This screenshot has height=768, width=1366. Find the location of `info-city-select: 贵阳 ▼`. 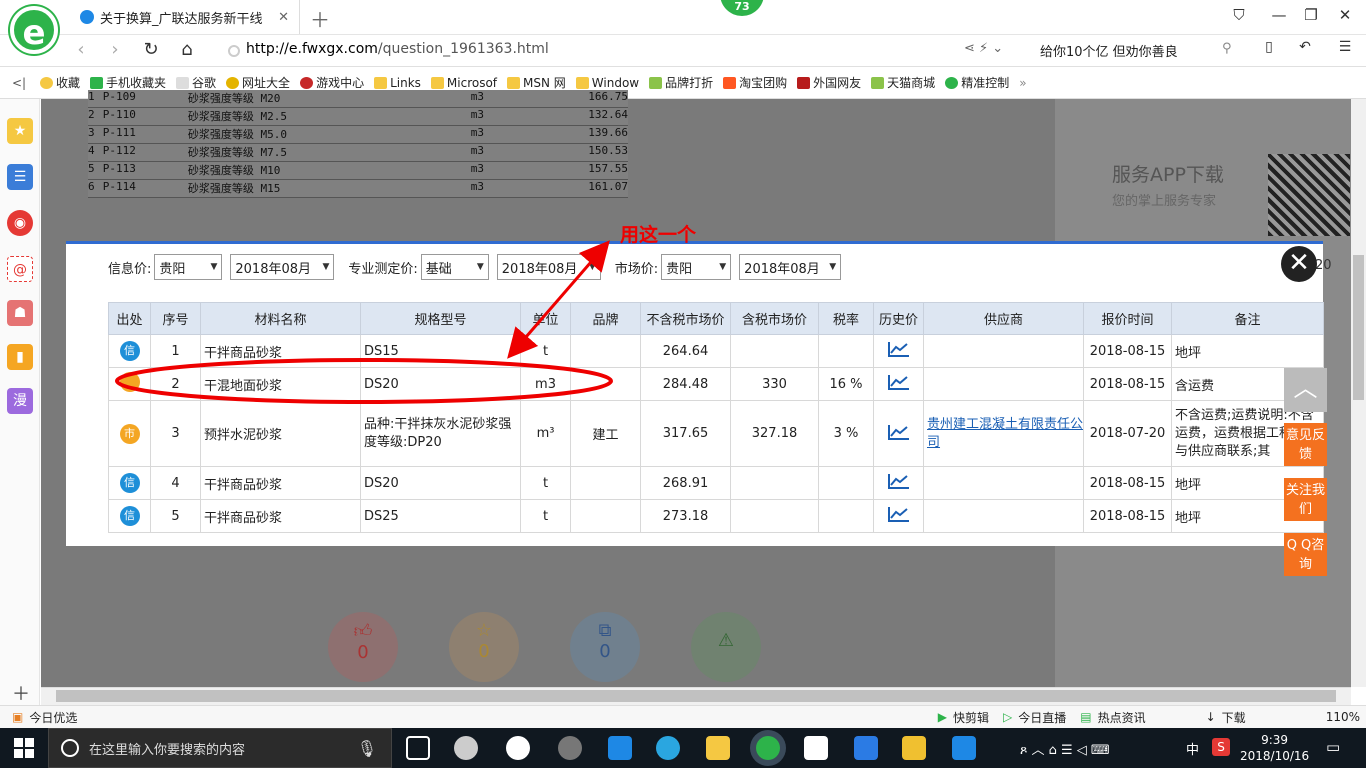

info-city-select: 贵阳 ▼ is located at coordinates (188, 267).